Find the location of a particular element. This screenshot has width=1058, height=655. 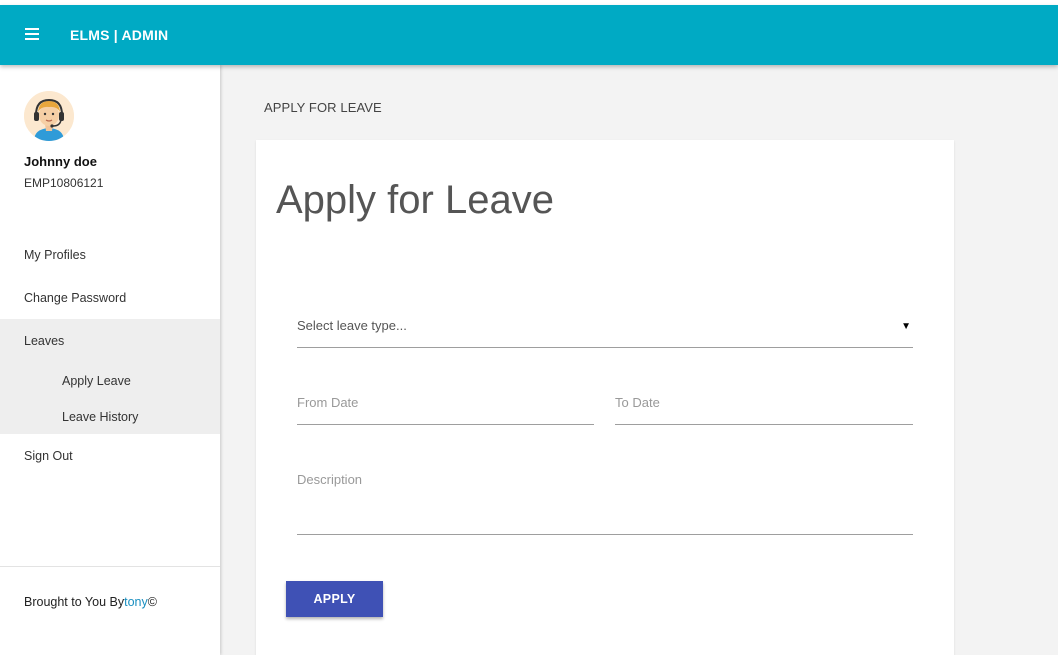

from-date-field-wrapper is located at coordinates (445, 409).